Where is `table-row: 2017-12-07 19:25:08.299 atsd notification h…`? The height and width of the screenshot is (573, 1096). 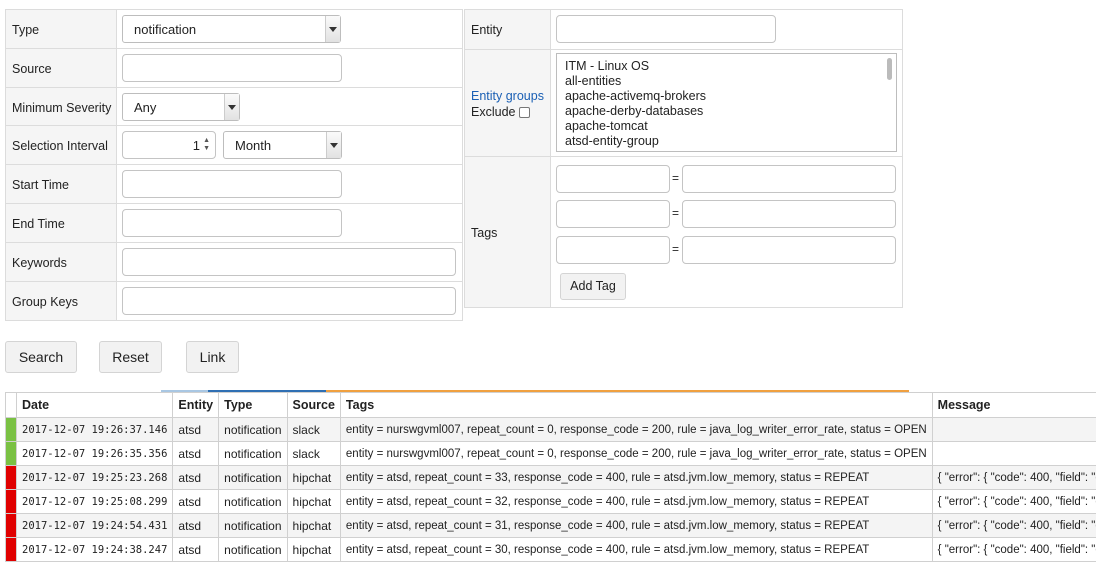
table-row: 2017-12-07 19:25:08.299 atsd notification h… is located at coordinates (550, 501).